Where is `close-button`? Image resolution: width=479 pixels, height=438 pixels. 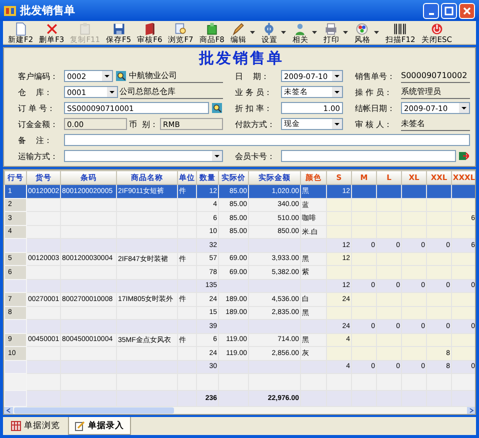
close-button is located at coordinates (467, 10).